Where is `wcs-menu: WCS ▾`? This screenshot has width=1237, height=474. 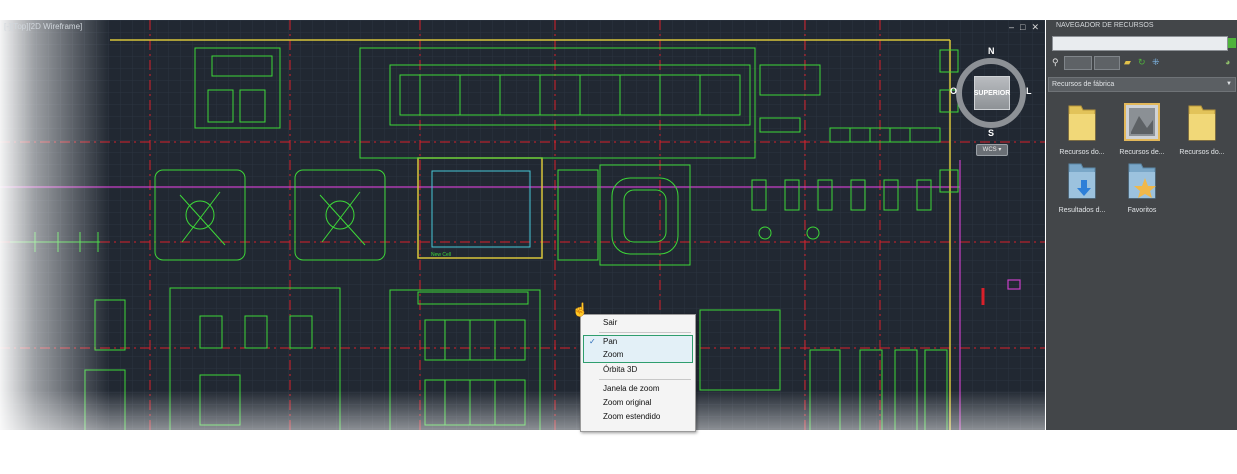 wcs-menu: WCS ▾ is located at coordinates (992, 150).